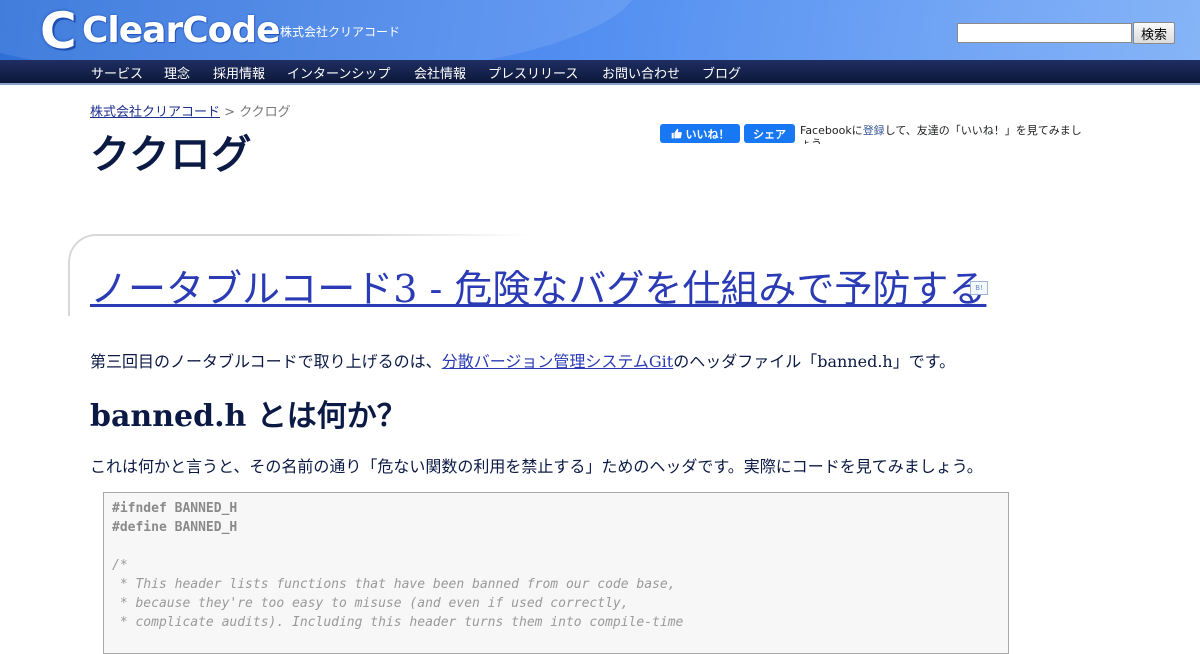  Describe the element at coordinates (600, 30) in the screenshot. I see `site-header: C ClearCode 株式会社クリアコード 検索` at that location.